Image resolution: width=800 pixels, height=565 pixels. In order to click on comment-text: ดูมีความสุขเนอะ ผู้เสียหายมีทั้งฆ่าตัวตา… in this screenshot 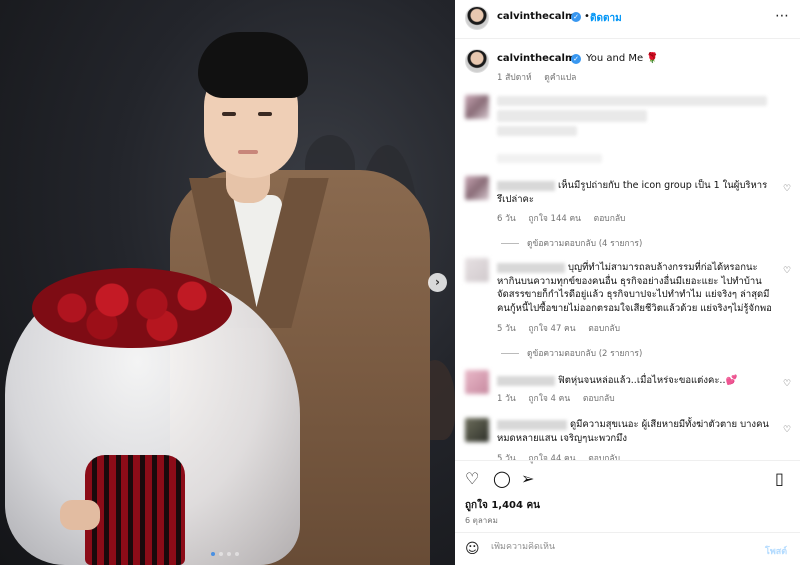, I will do `click(633, 431)`.